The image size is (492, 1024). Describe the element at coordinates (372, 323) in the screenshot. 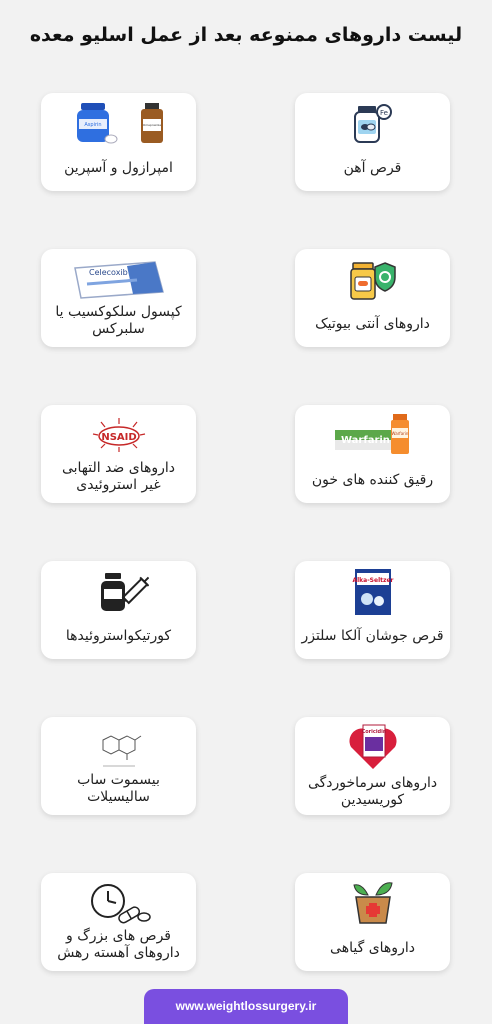

I see `card-label: داروهای آنتی بیوتیک` at that location.